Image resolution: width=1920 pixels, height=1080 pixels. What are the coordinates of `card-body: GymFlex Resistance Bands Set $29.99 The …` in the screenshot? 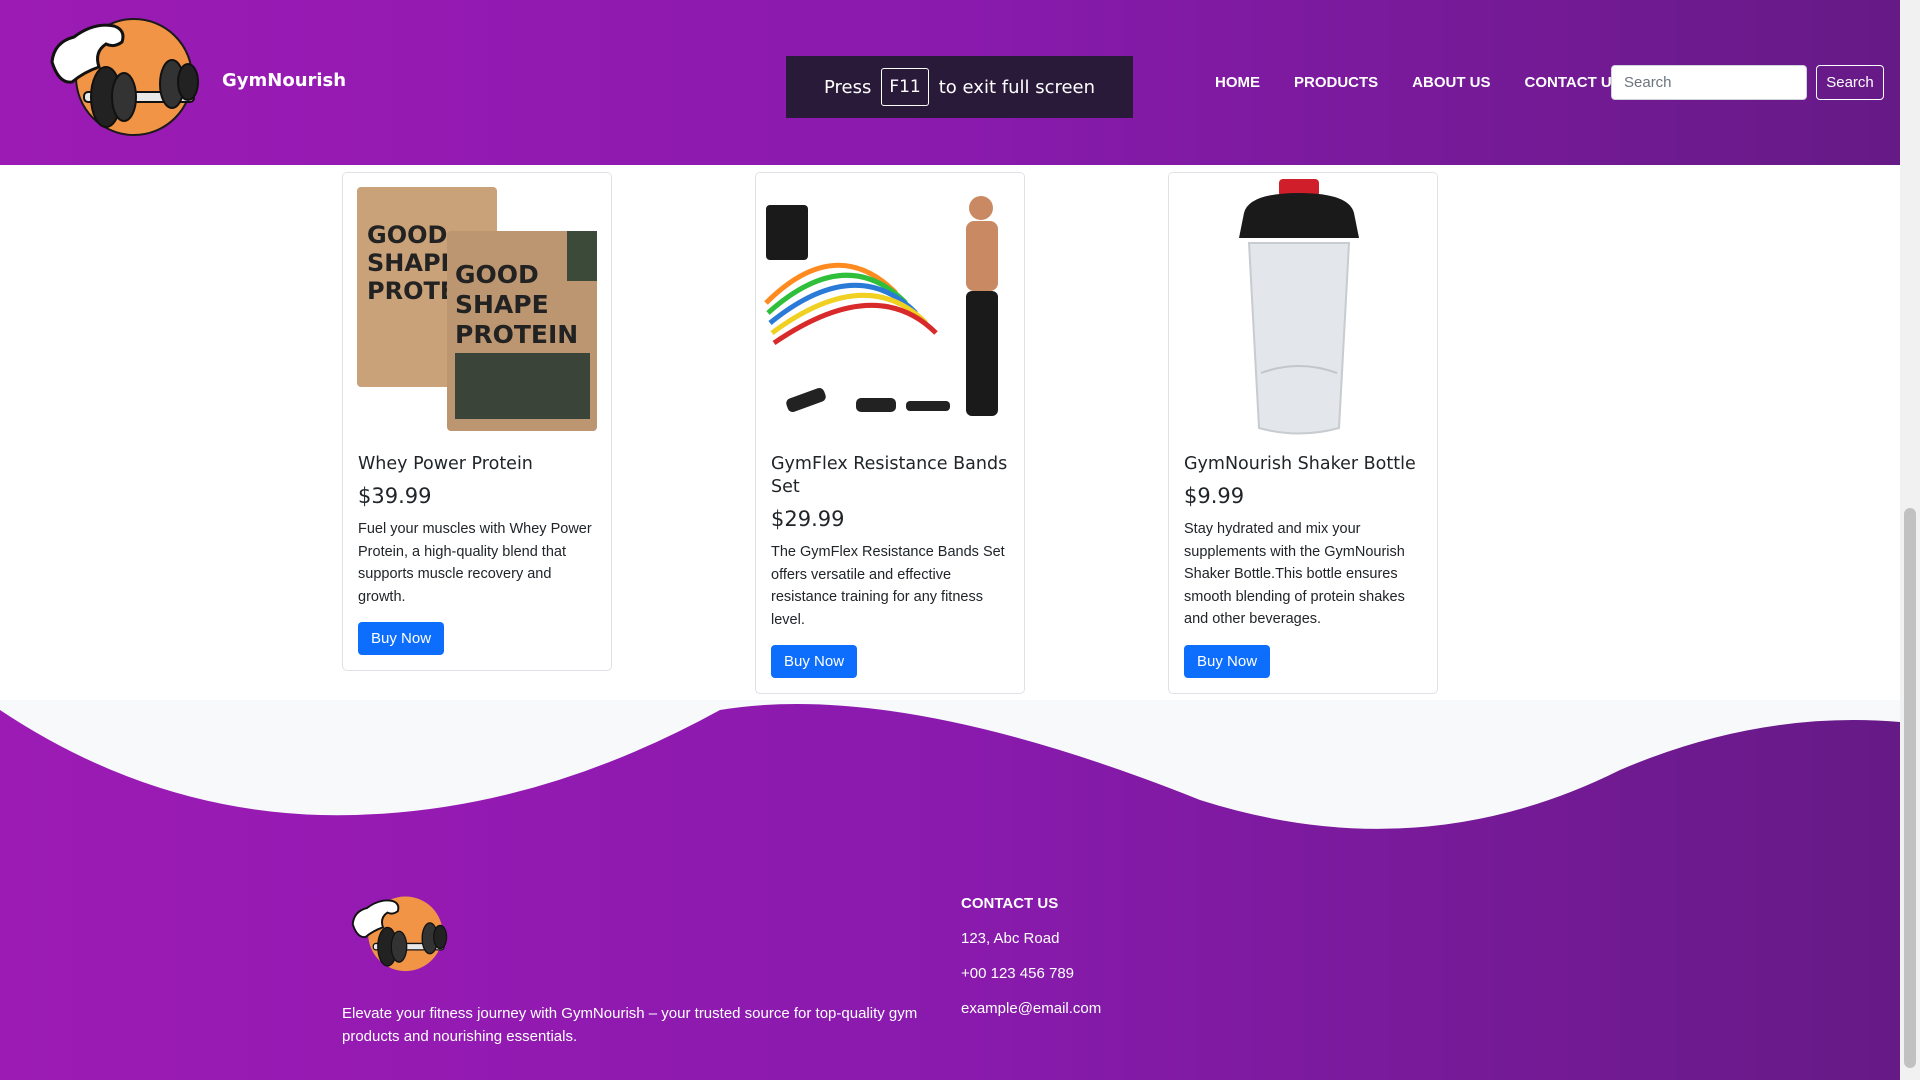 It's located at (890, 567).